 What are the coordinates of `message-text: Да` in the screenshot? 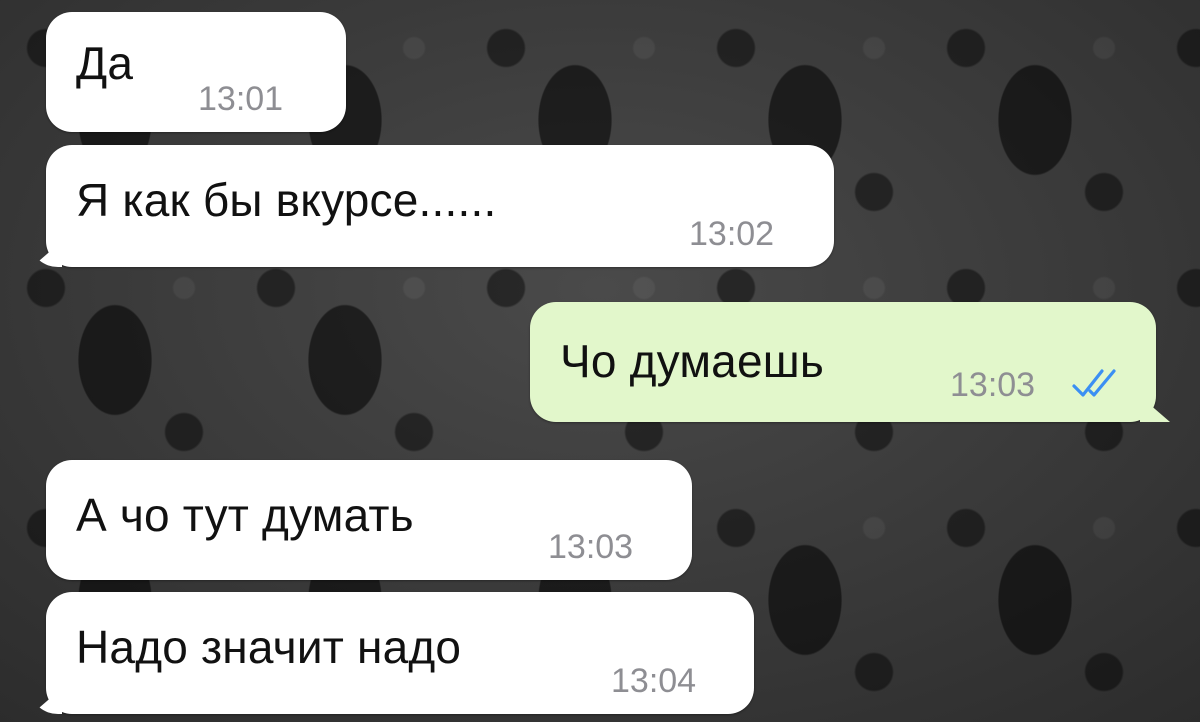 It's located at (105, 63).